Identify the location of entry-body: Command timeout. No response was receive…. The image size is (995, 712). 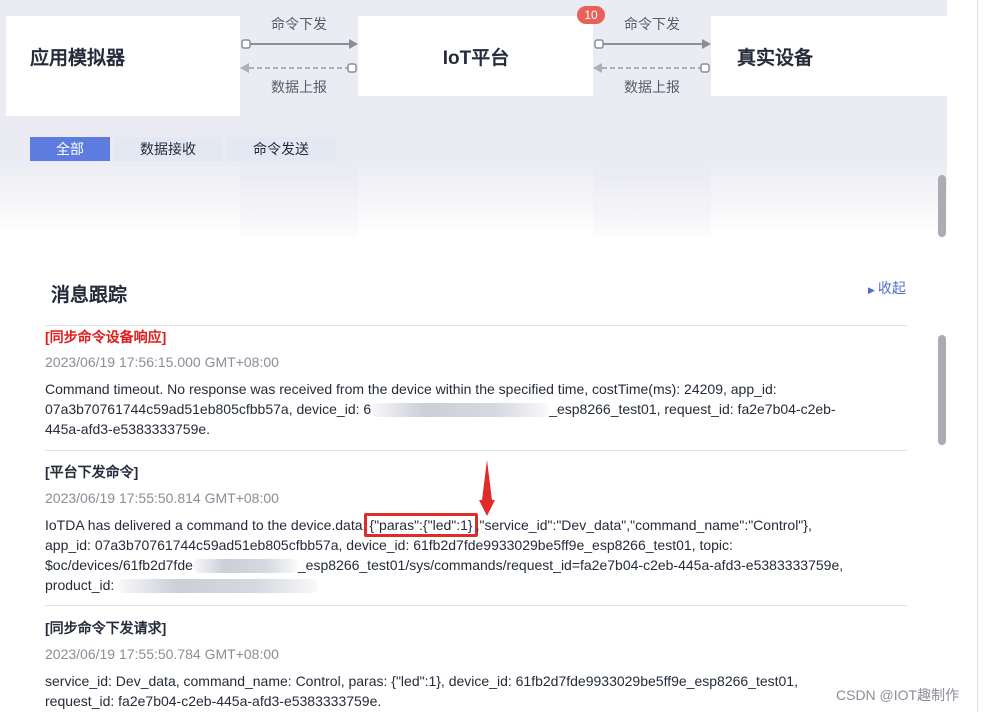
(475, 409).